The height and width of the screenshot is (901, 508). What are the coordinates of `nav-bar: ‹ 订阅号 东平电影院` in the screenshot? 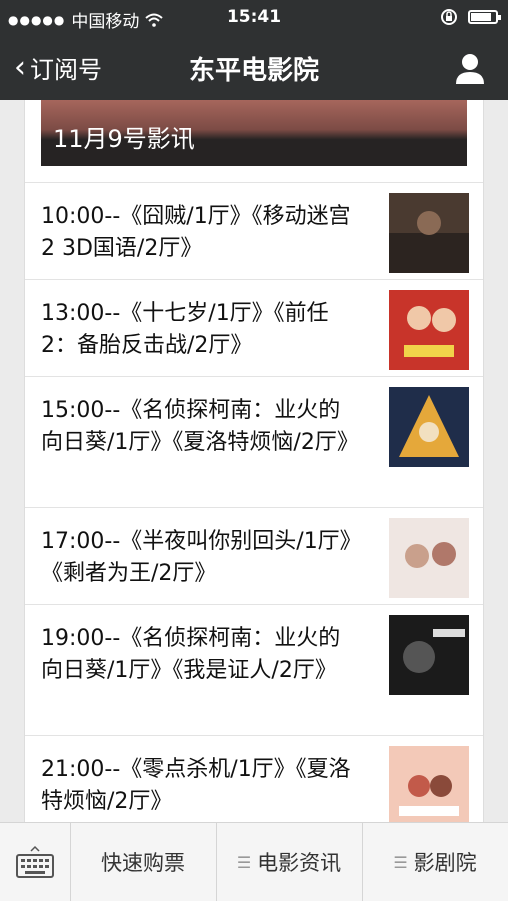 It's located at (254, 68).